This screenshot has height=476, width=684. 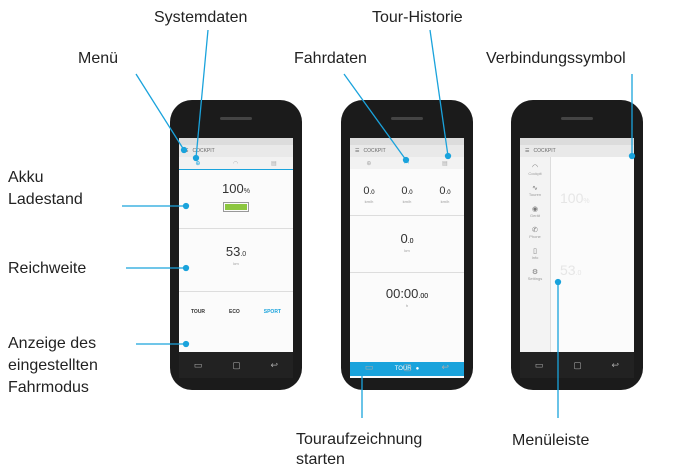 What do you see at coordinates (556, 58) in the screenshot?
I see `label-verbindungssymbol: Verbindungssymbol` at bounding box center [556, 58].